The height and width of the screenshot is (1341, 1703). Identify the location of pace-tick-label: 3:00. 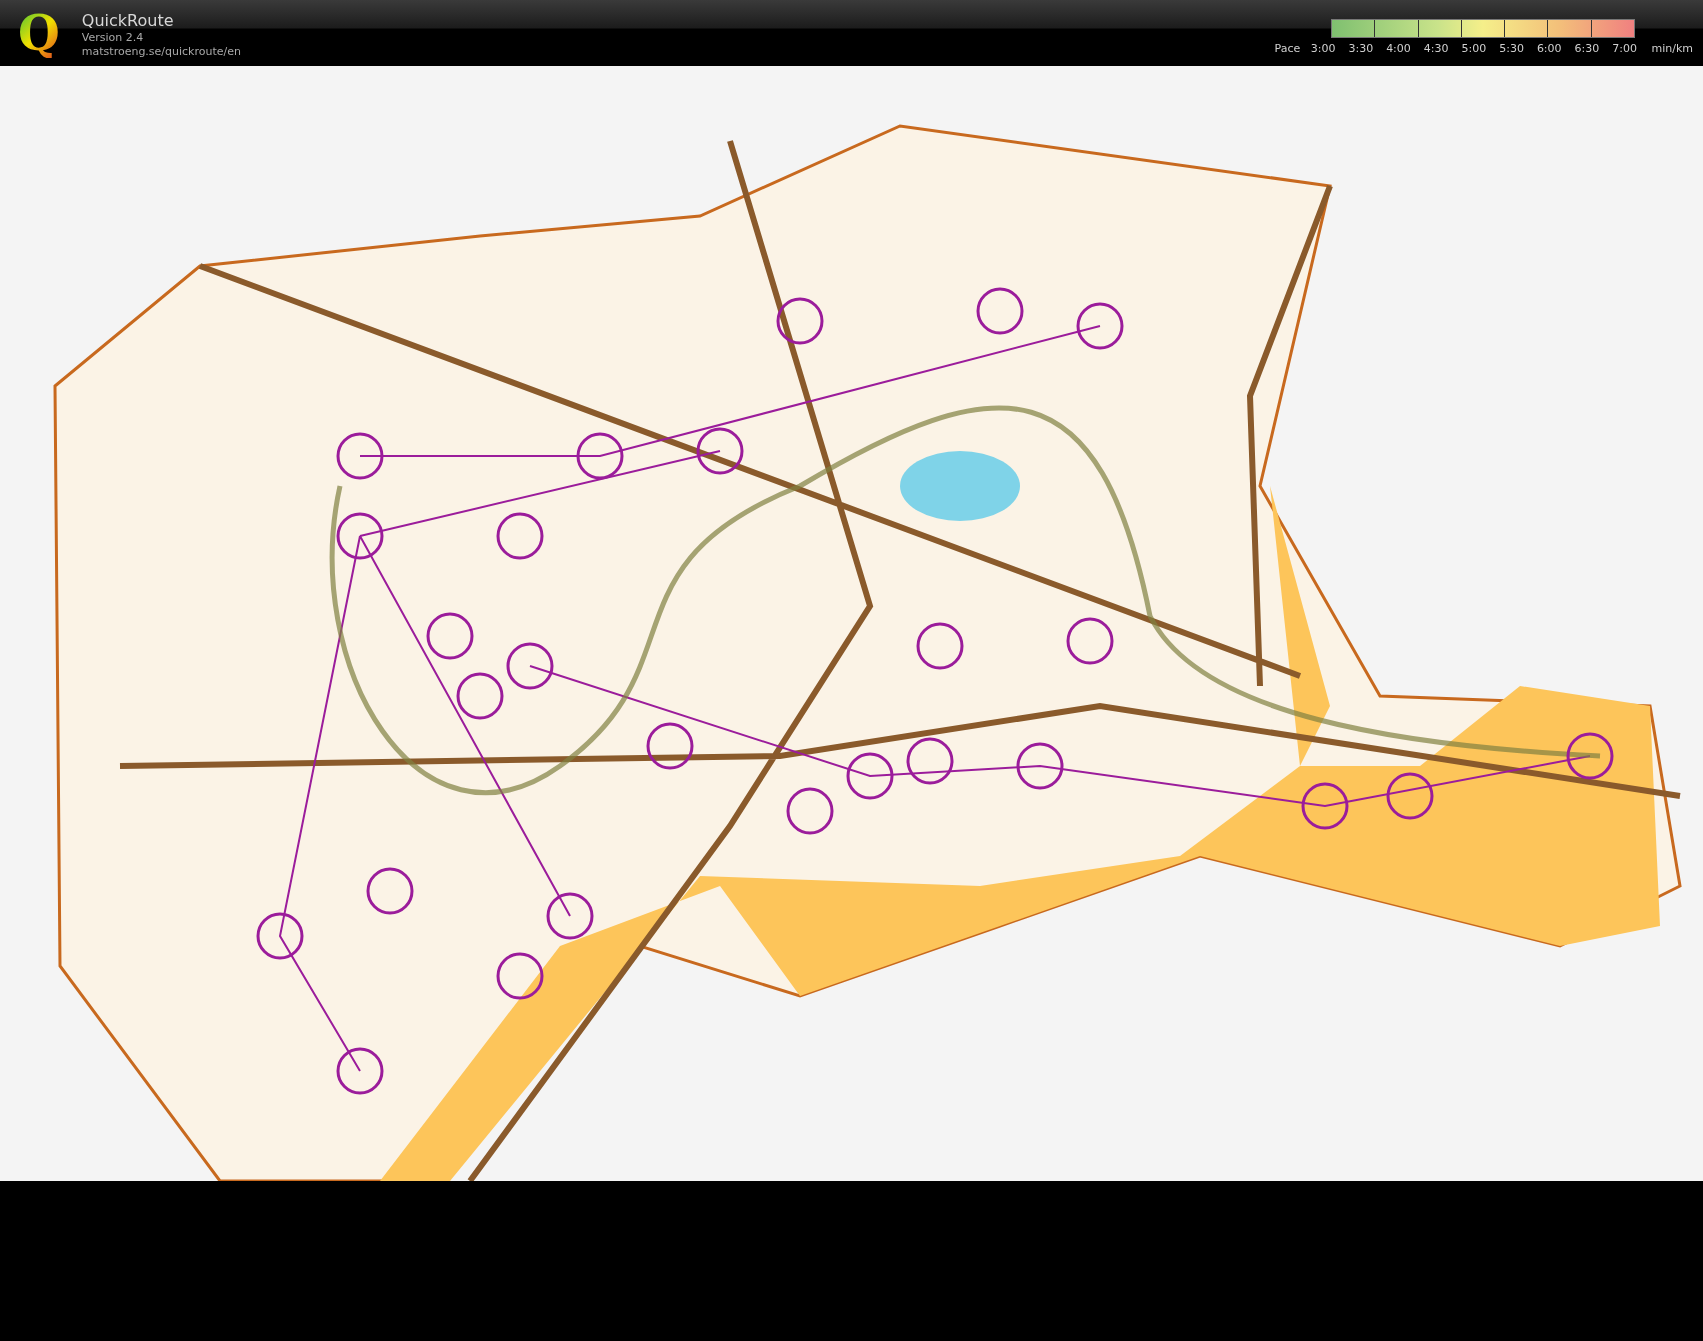
(1323, 48).